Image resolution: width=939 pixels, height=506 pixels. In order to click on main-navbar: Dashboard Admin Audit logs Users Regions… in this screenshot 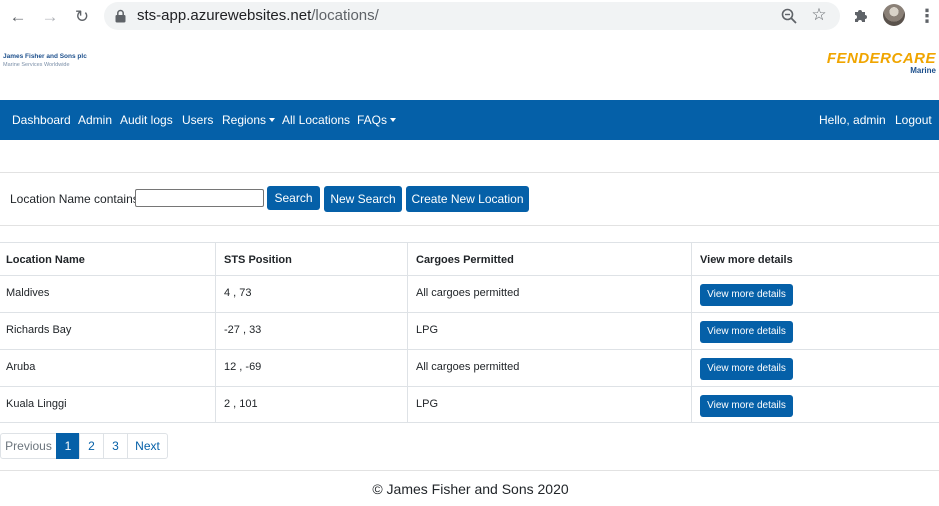, I will do `click(469, 120)`.